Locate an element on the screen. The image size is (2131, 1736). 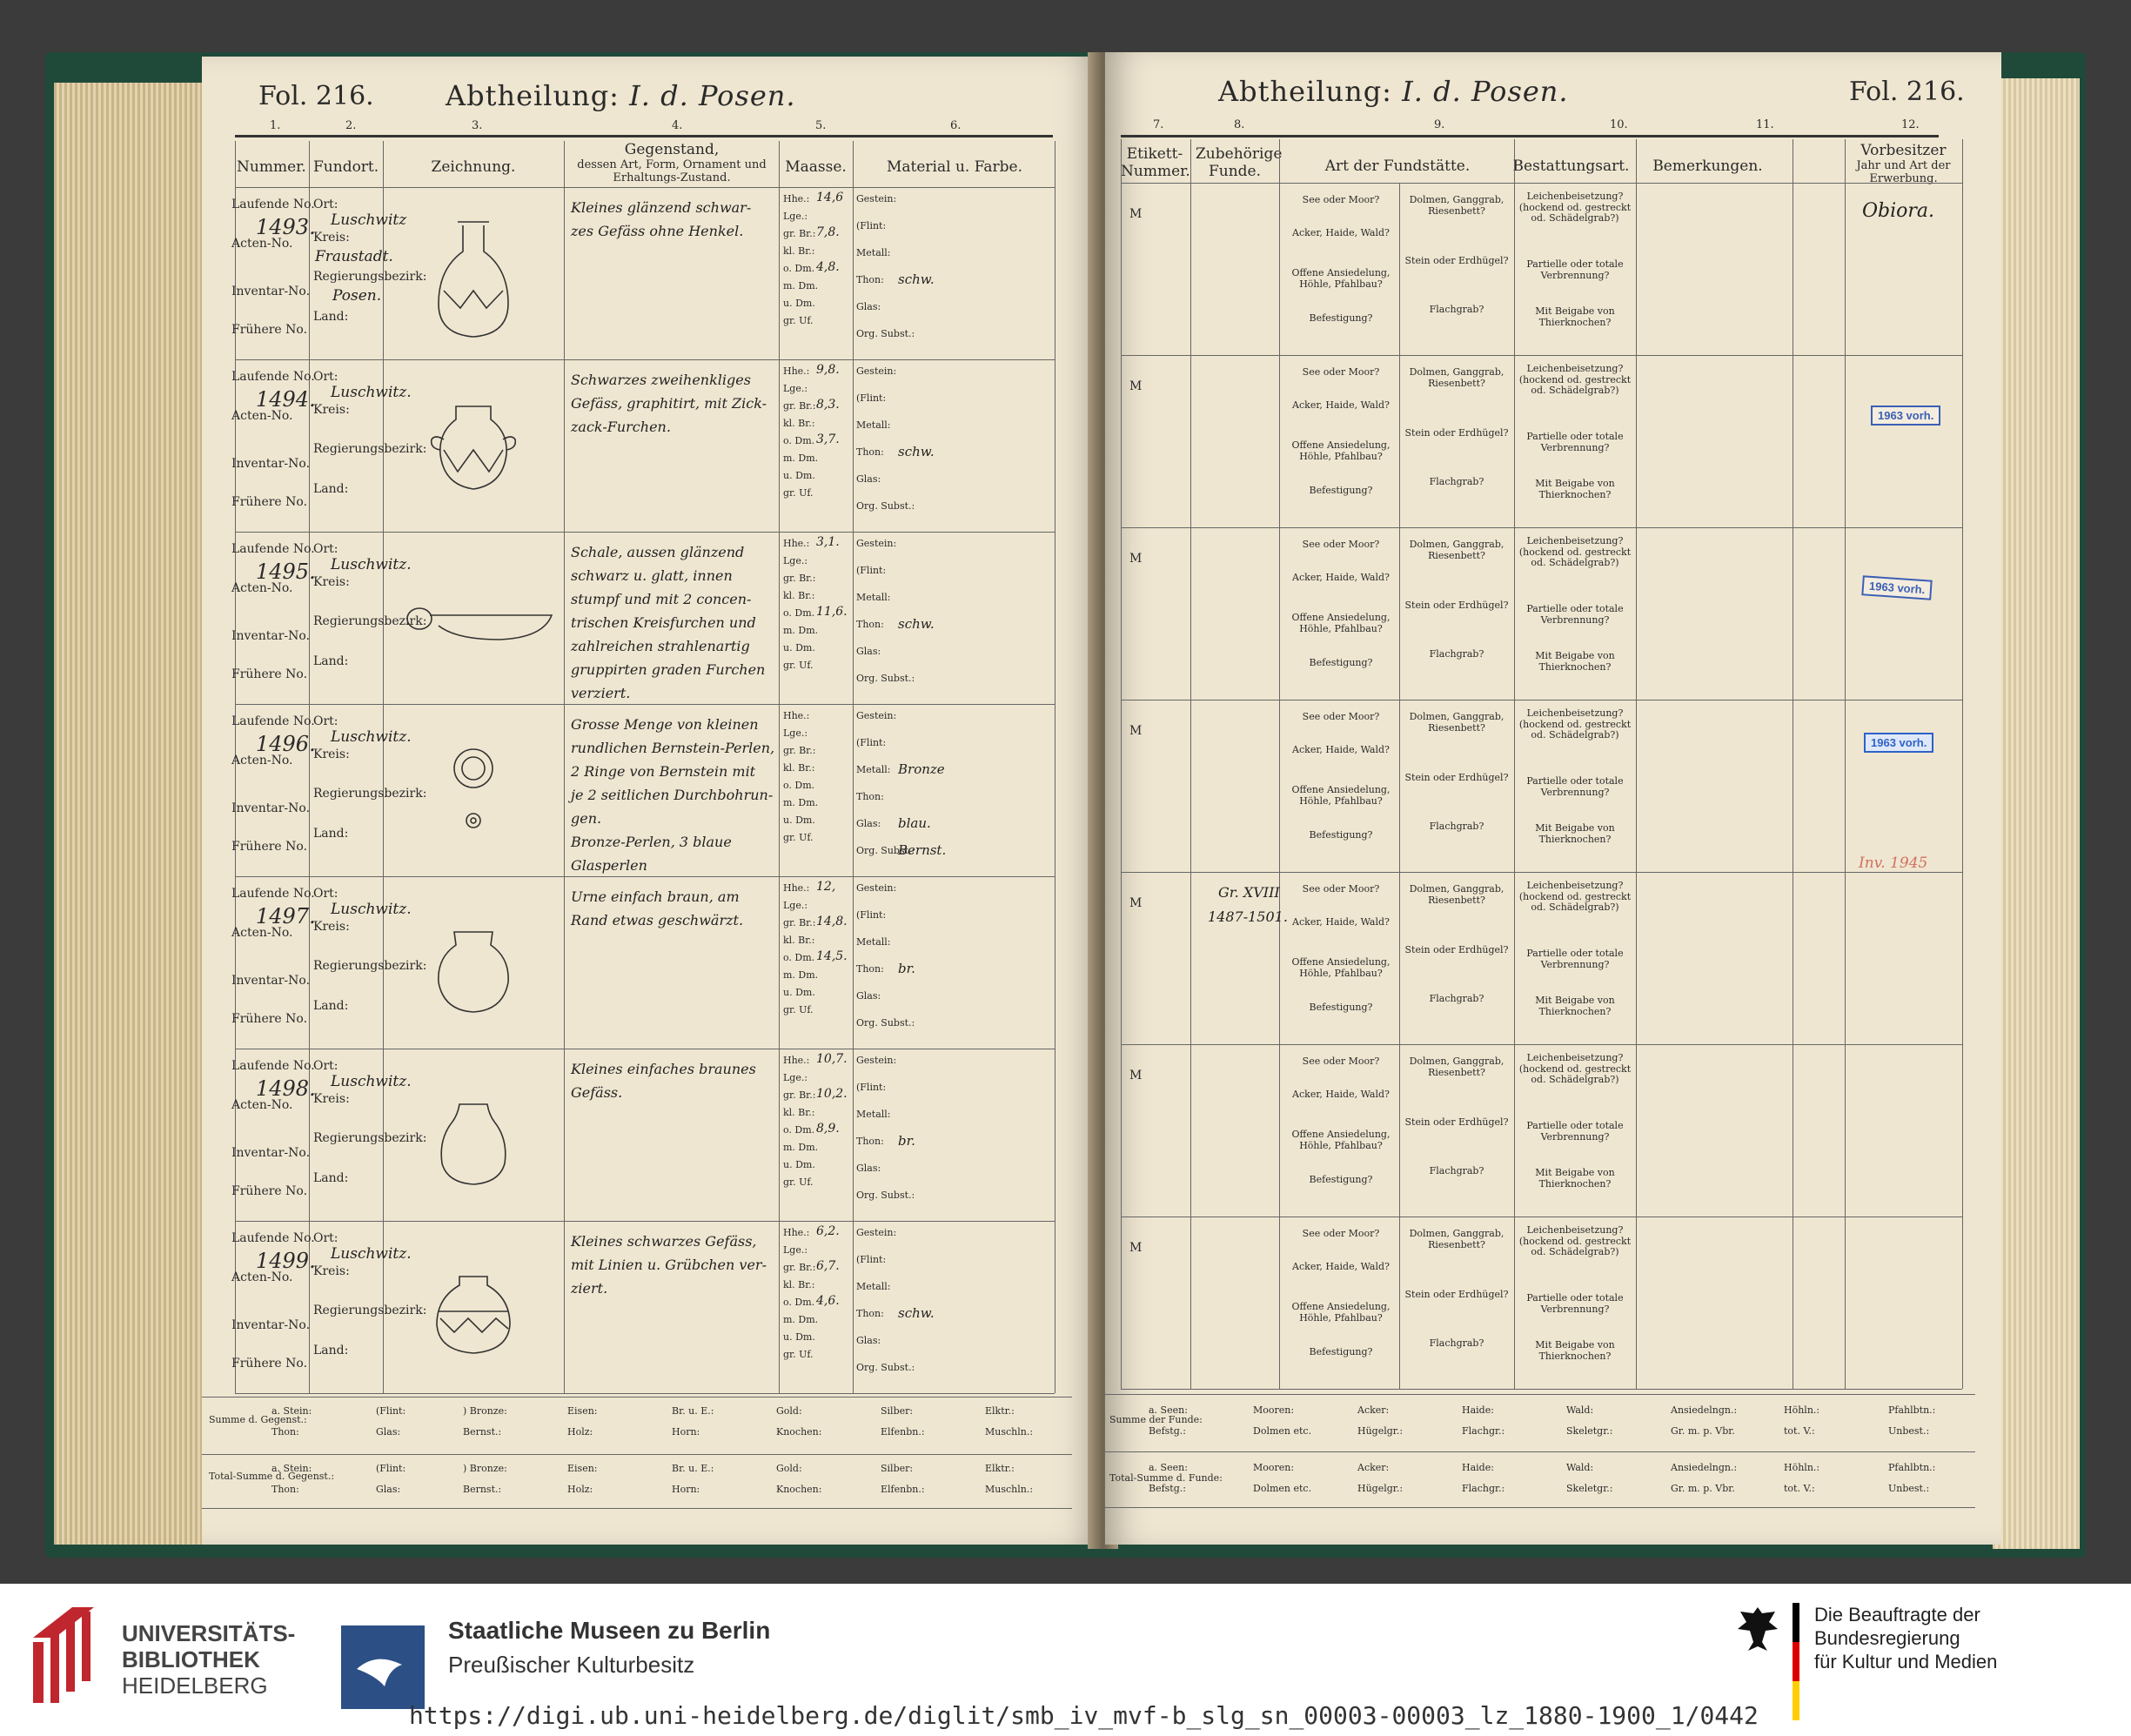
summary-field: Wald: is located at coordinates (1580, 1410).